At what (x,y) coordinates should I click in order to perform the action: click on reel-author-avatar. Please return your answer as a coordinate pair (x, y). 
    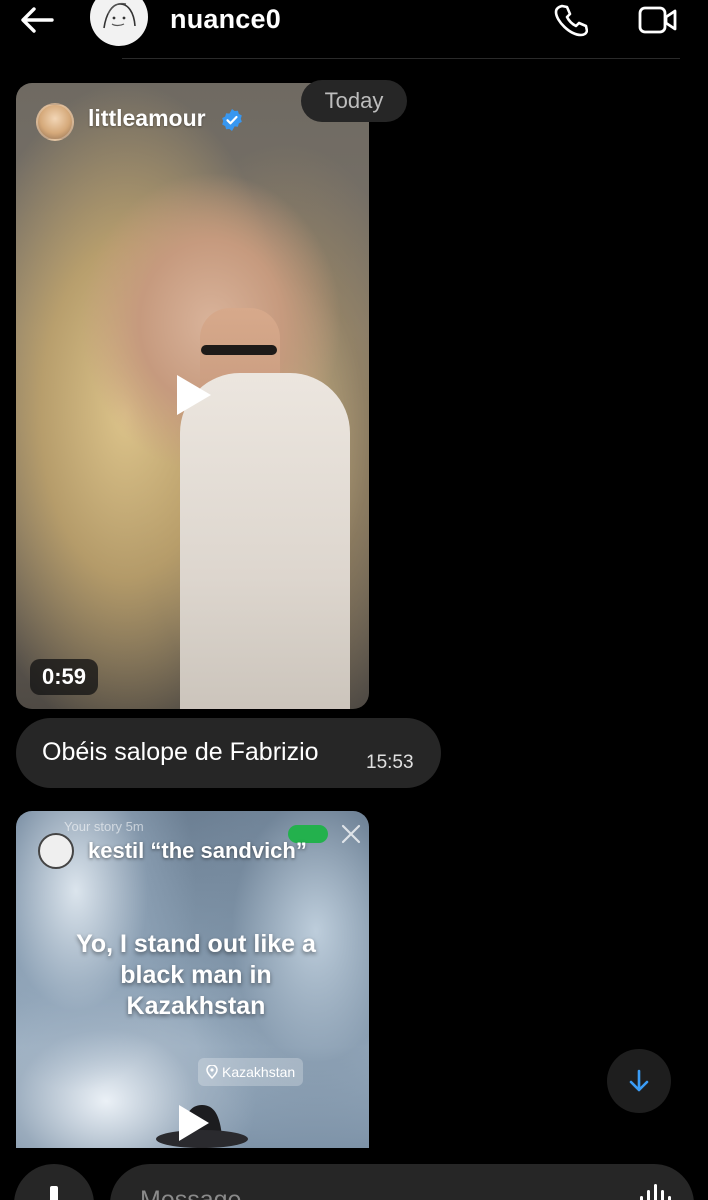
    Looking at the image, I should click on (55, 122).